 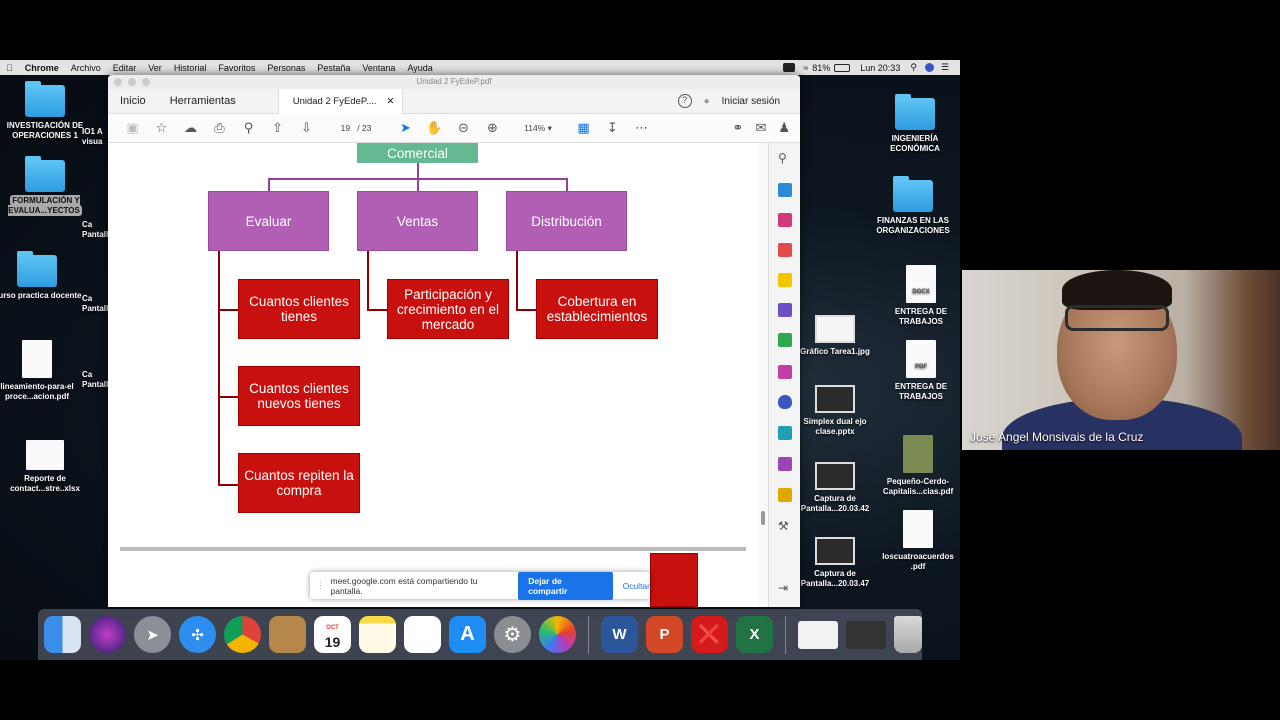 What do you see at coordinates (118, 82) in the screenshot?
I see `close-window-button` at bounding box center [118, 82].